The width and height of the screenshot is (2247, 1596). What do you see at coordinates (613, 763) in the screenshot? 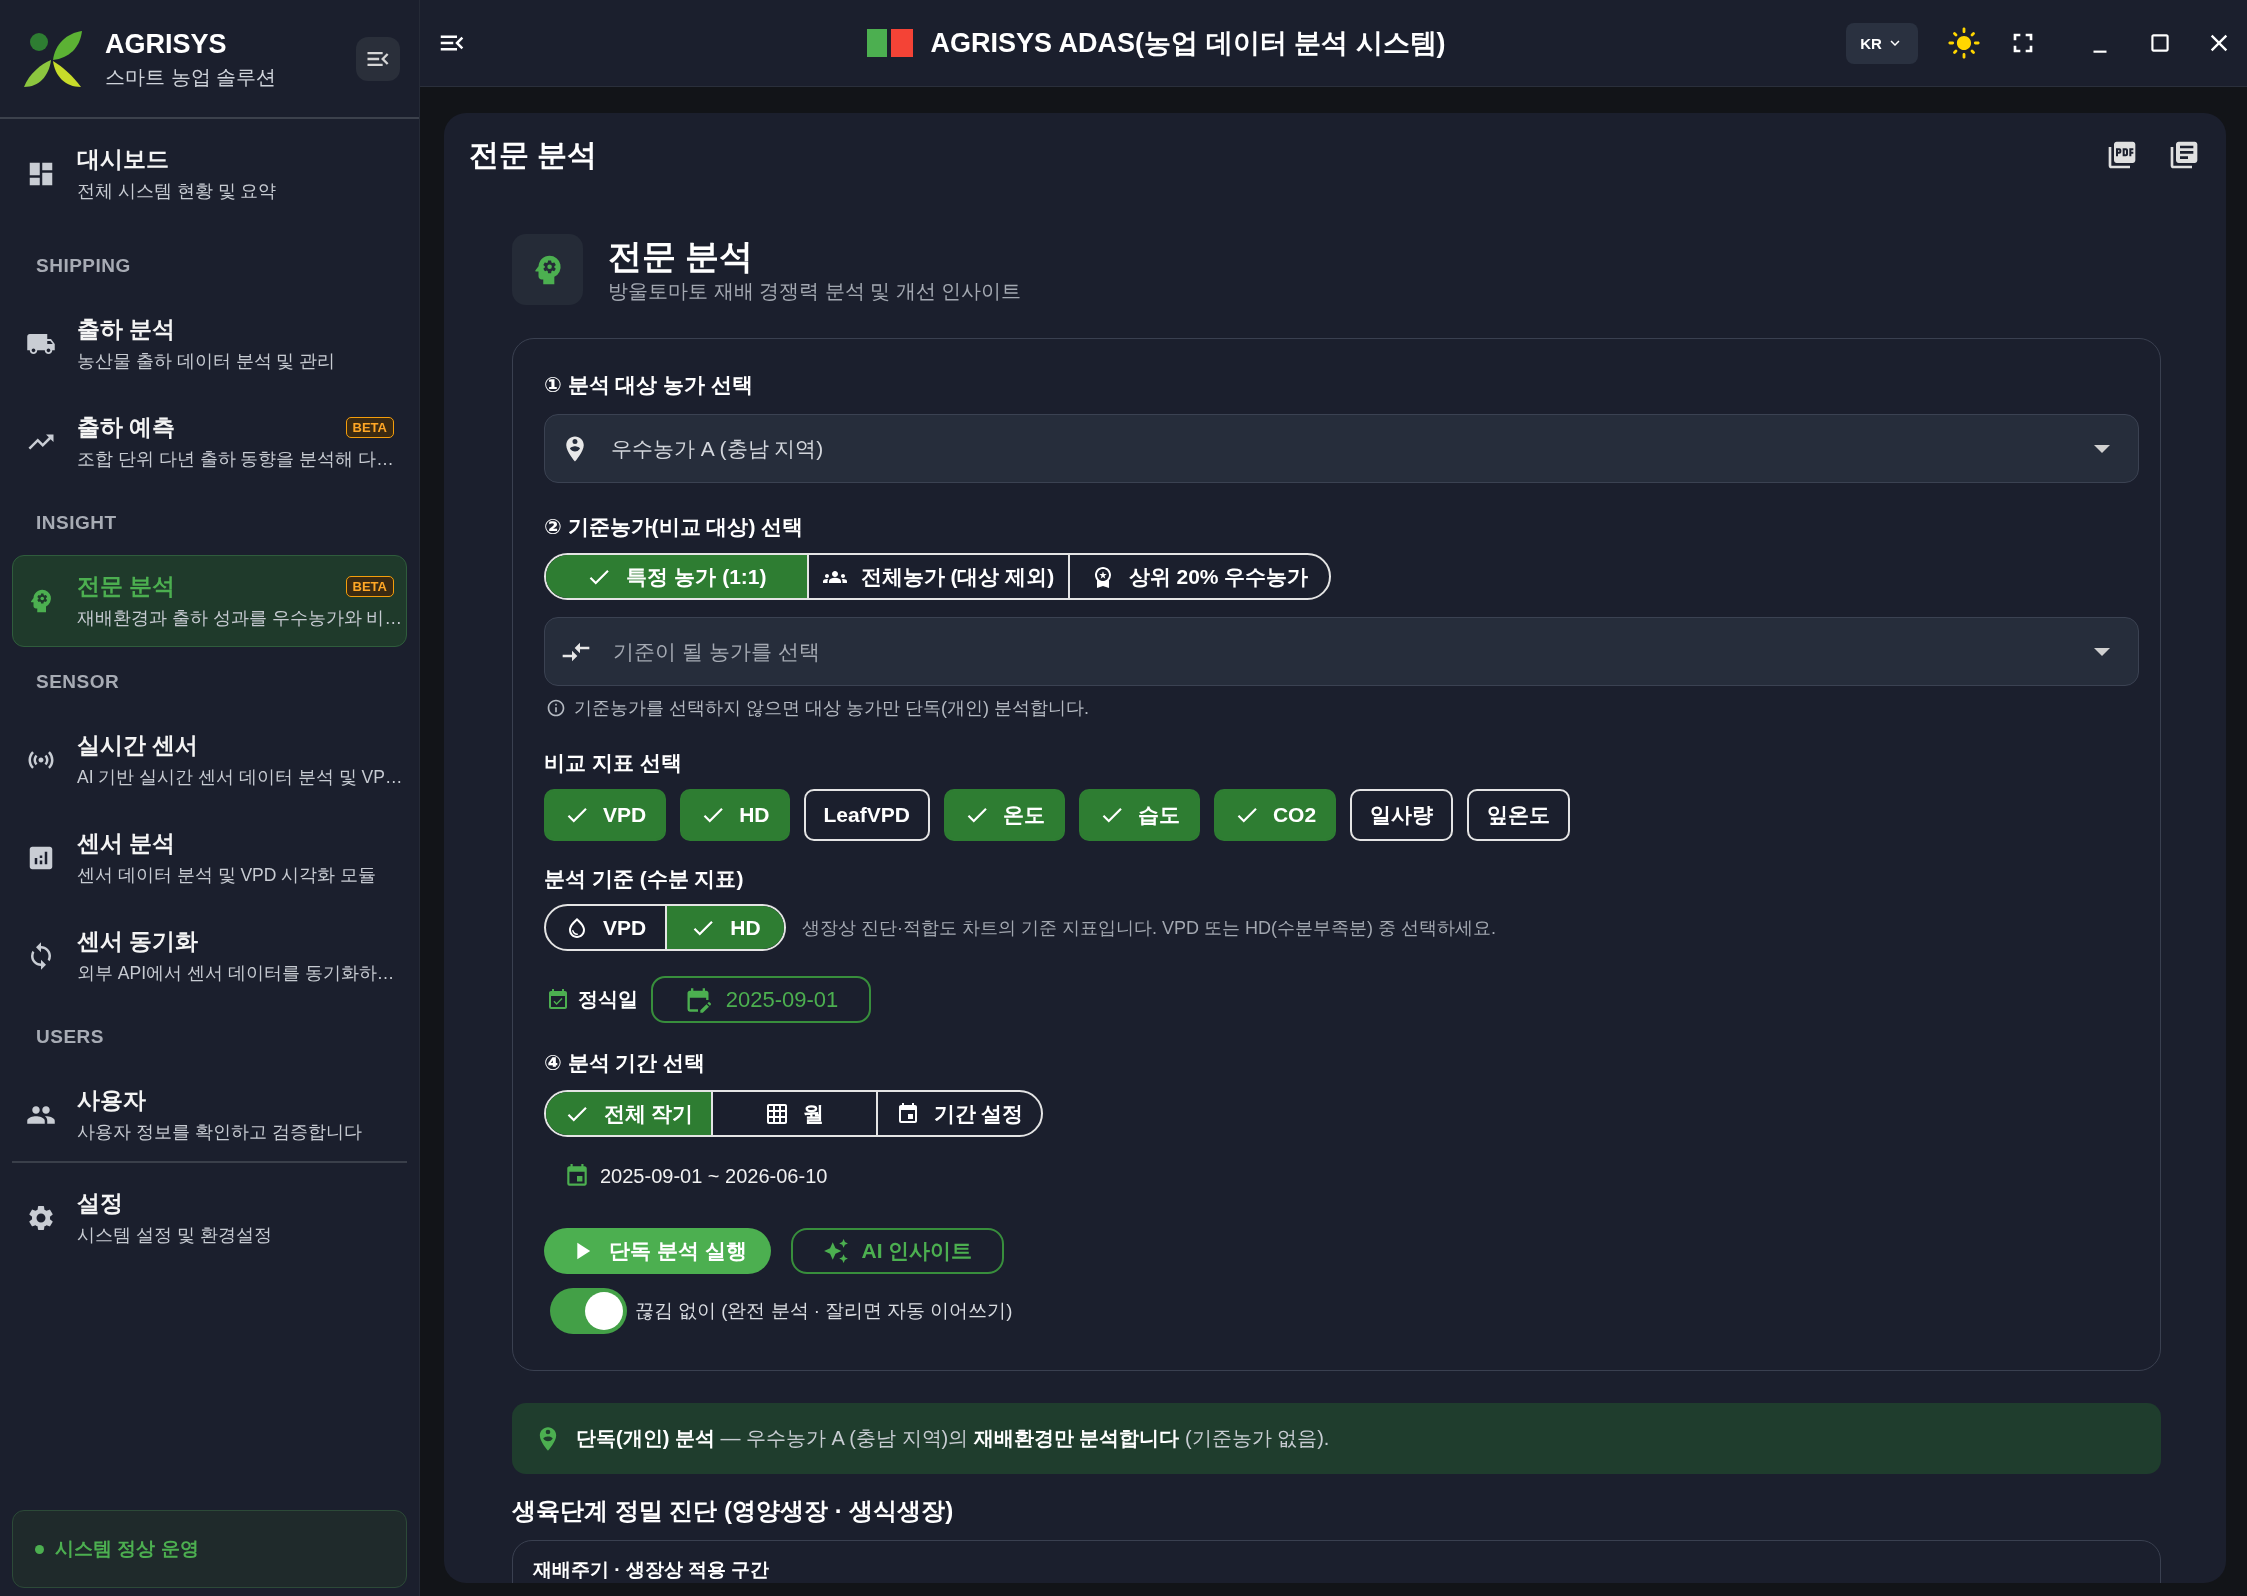
I see `field-label: 비교 지표 선택` at bounding box center [613, 763].